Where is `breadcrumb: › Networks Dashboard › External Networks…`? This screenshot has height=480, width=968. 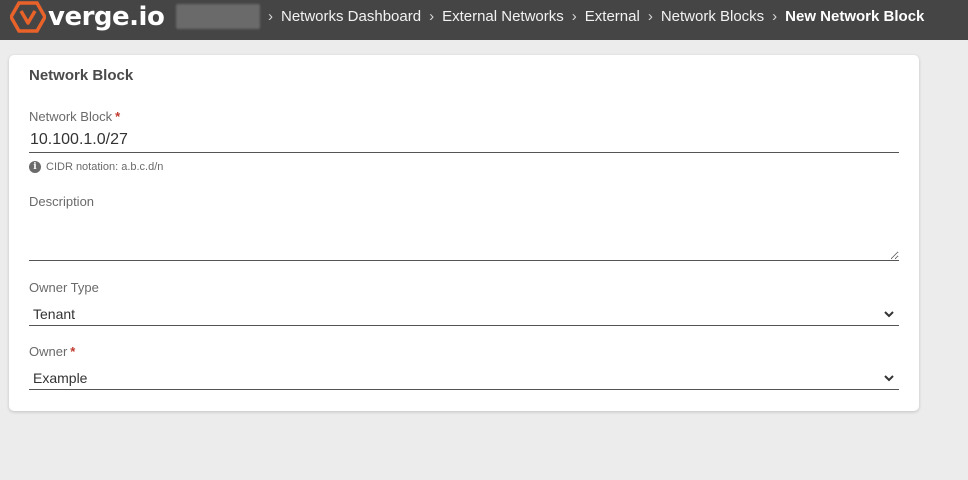
breadcrumb: › Networks Dashboard › External Networks… is located at coordinates (594, 16).